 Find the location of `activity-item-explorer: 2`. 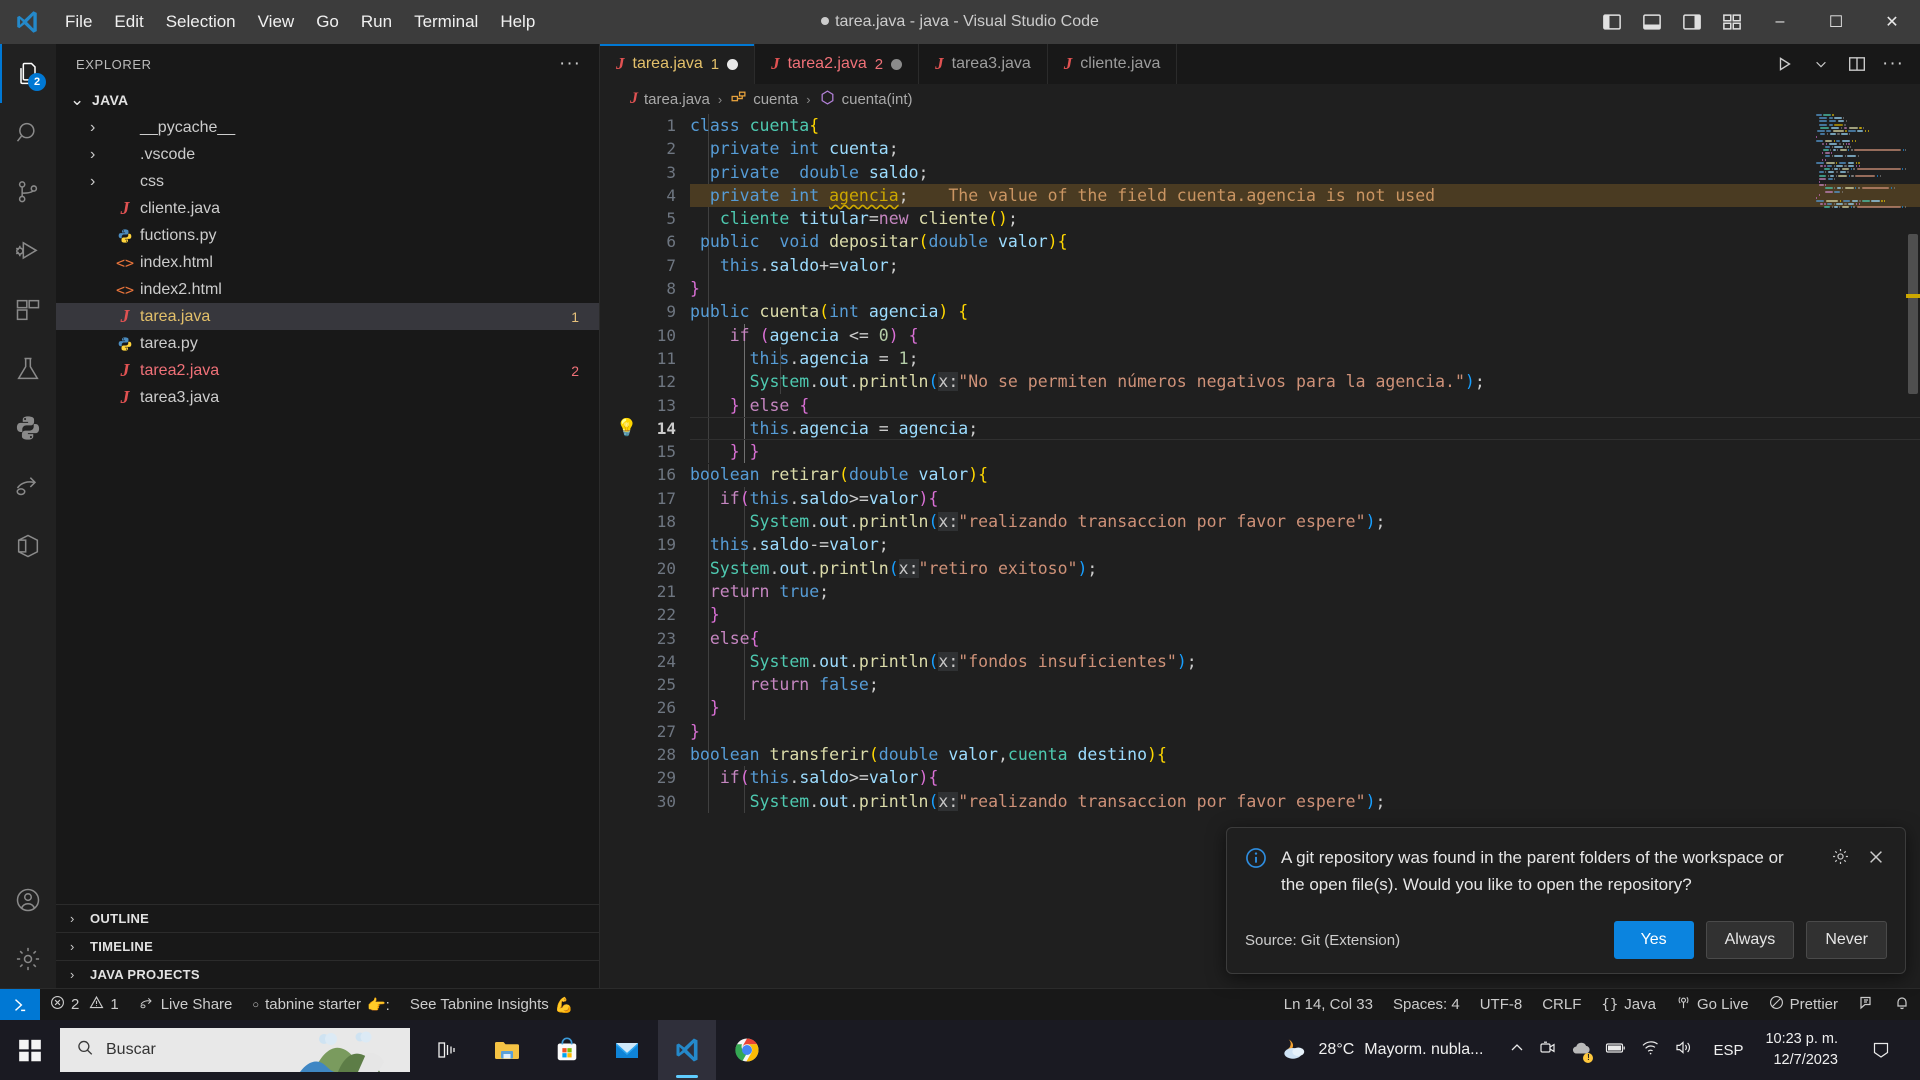

activity-item-explorer: 2 is located at coordinates (28, 73).